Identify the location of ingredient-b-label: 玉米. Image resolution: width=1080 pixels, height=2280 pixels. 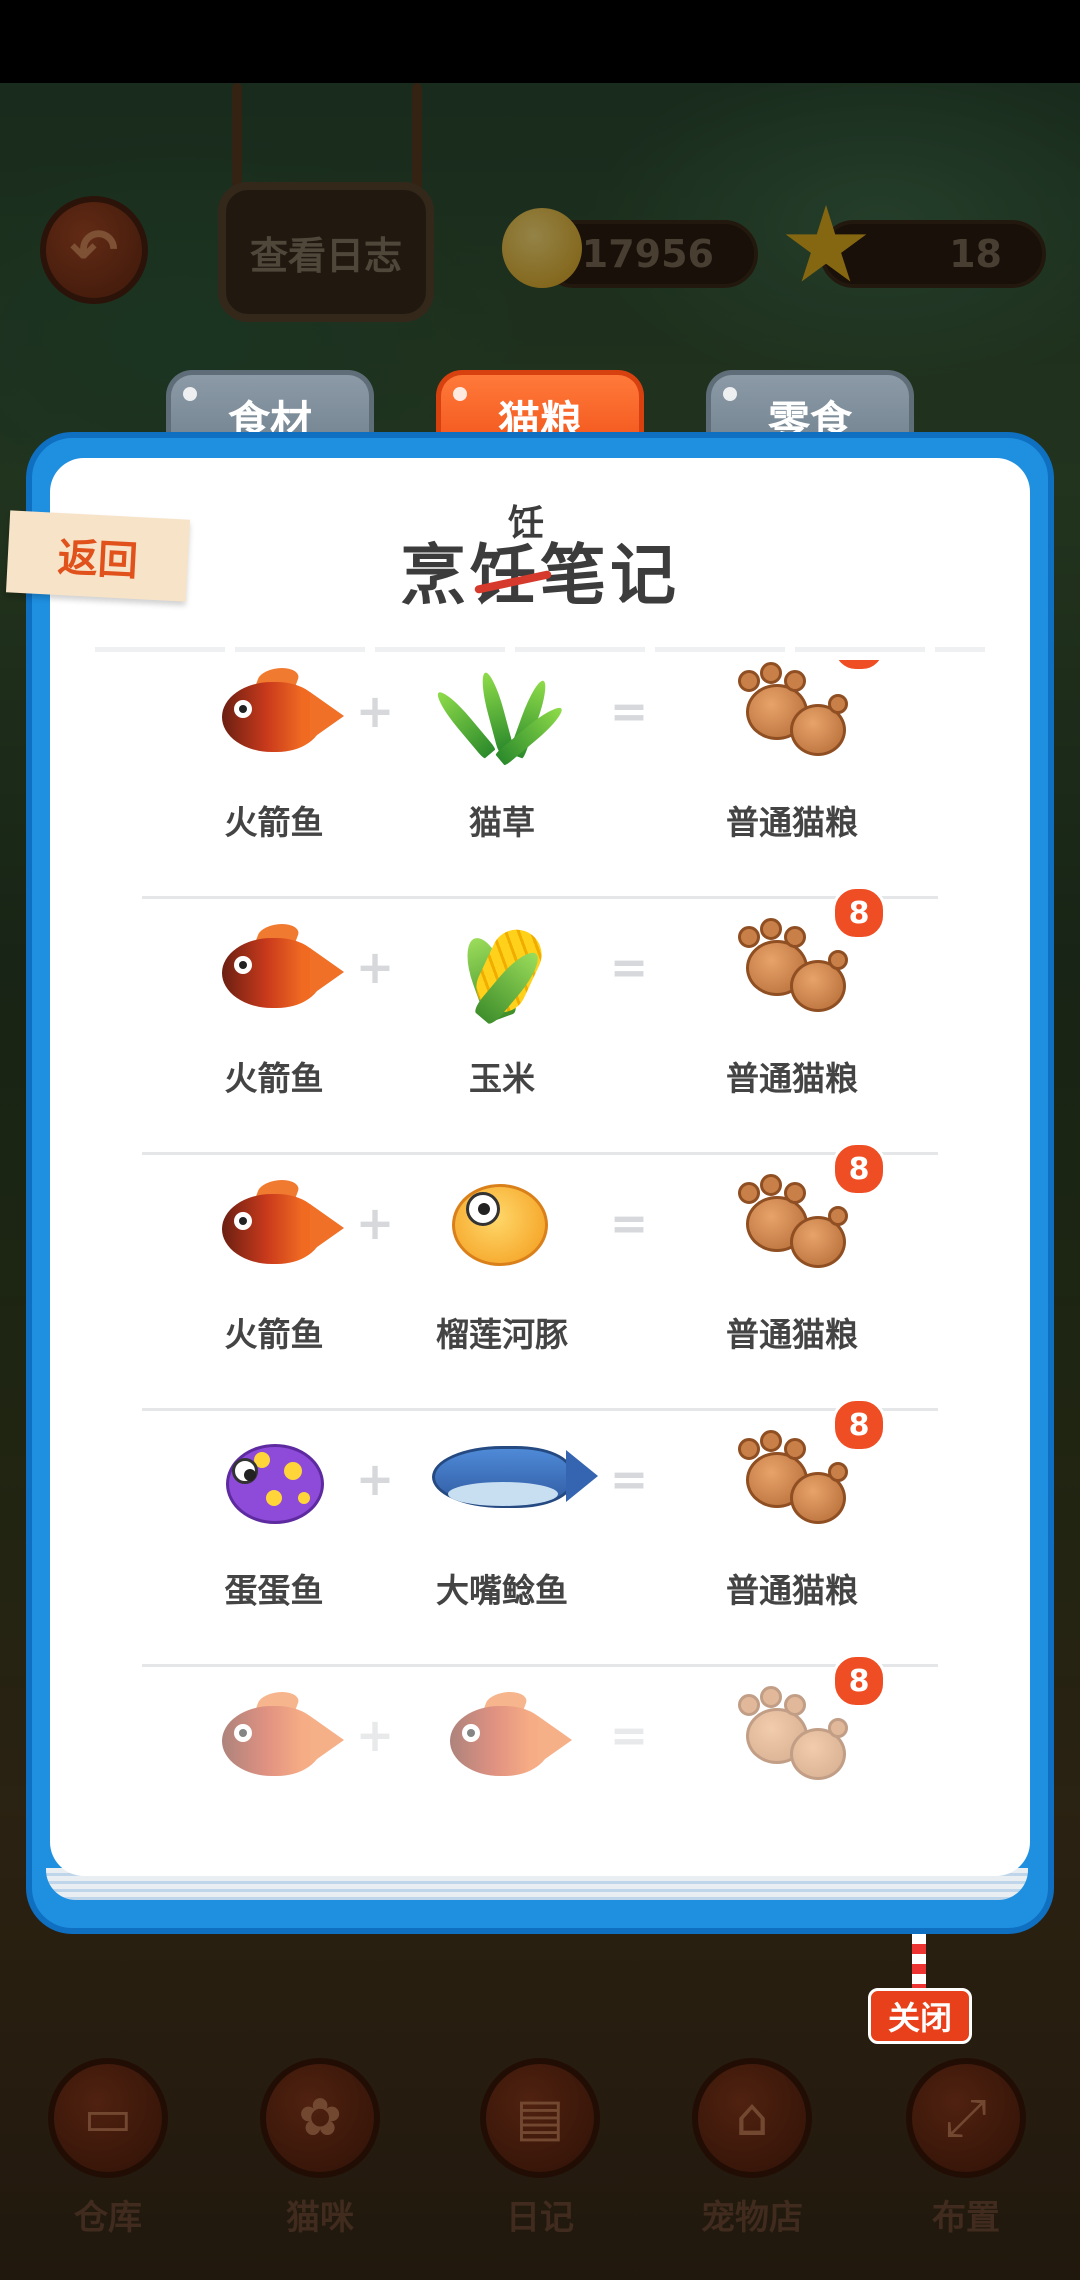
(502, 1078).